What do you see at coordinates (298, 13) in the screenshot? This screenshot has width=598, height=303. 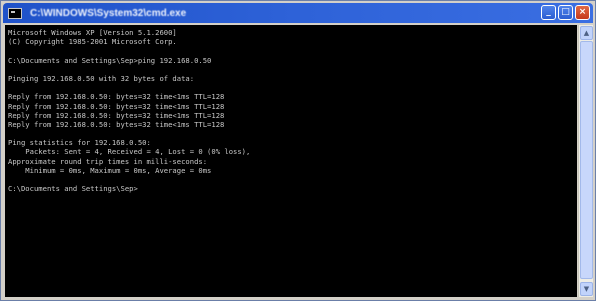 I see `title-bar: C:\WINDOWS\System32\cmd.exe _ □ ×` at bounding box center [298, 13].